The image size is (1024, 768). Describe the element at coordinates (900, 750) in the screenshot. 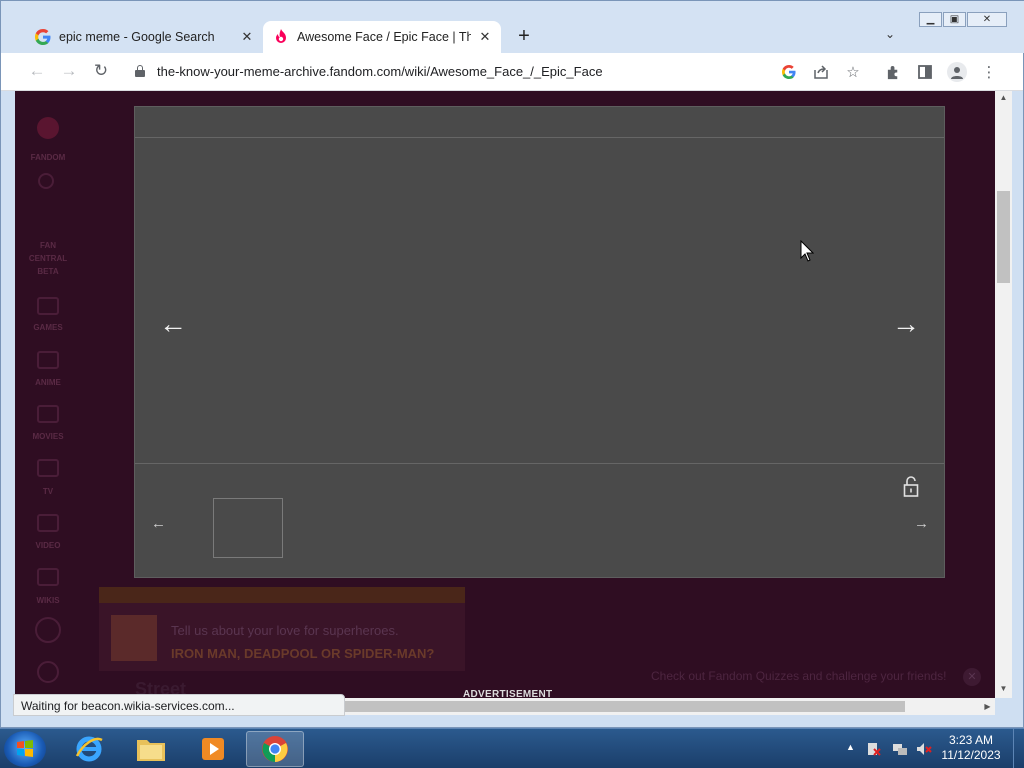

I see `network-icon` at that location.